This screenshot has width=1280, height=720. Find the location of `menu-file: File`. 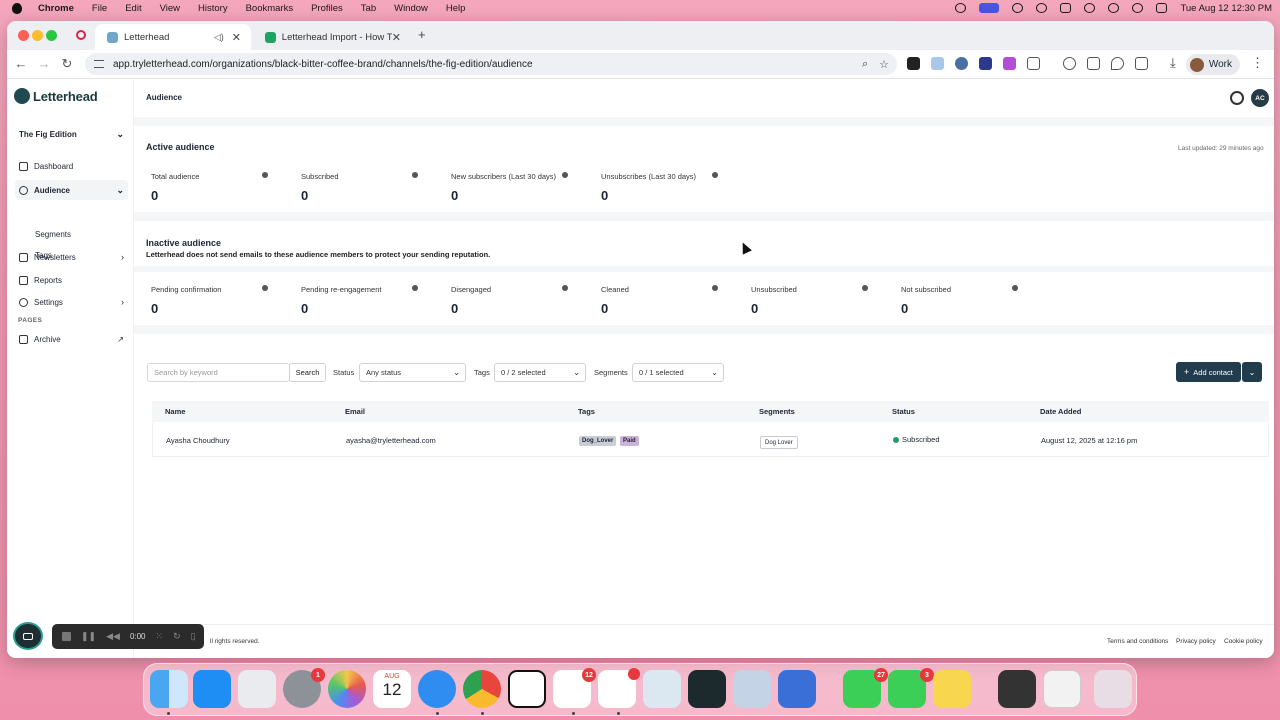

menu-file: File is located at coordinates (99, 8).